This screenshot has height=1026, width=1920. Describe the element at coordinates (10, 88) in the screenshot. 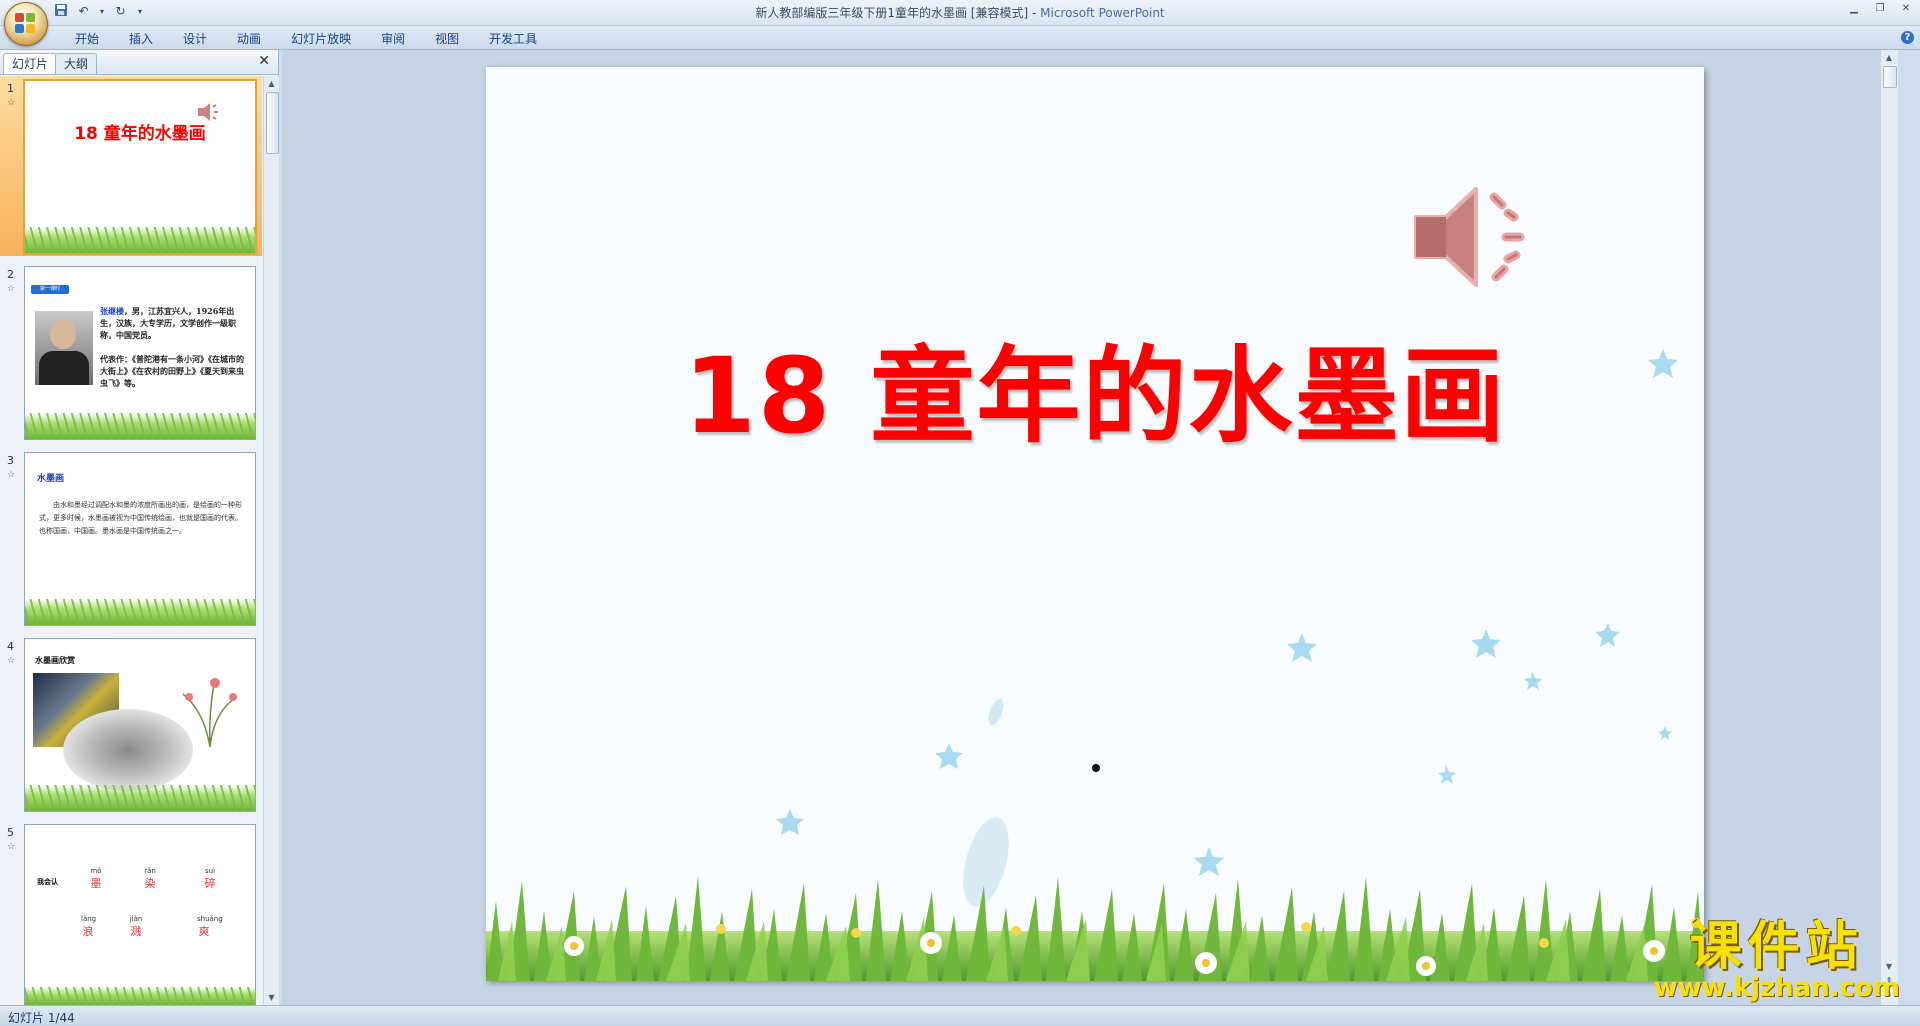

I see `slide-number: 1` at that location.